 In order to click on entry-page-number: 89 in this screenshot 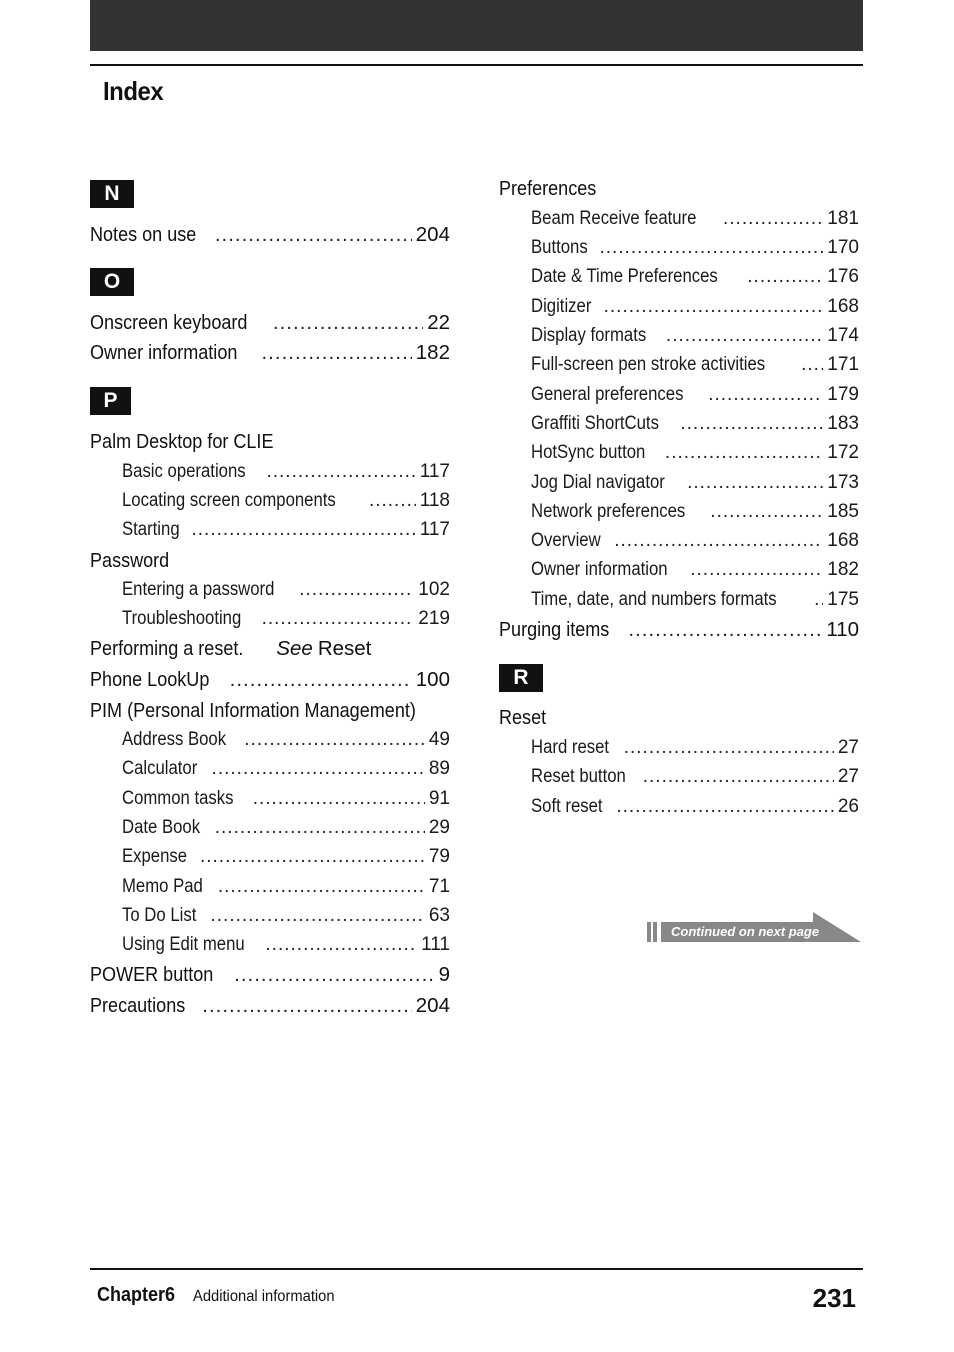, I will do `click(439, 769)`.